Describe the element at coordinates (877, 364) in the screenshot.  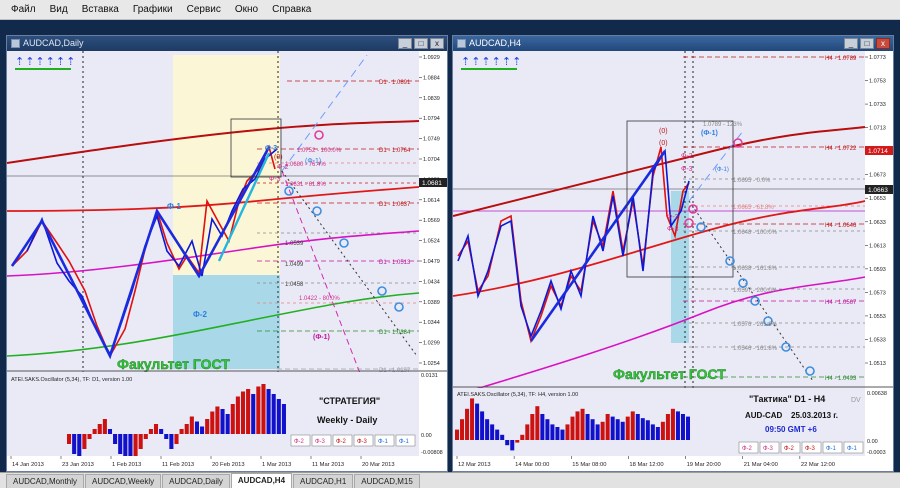
I see `price-tick-label: 1.0513` at that location.